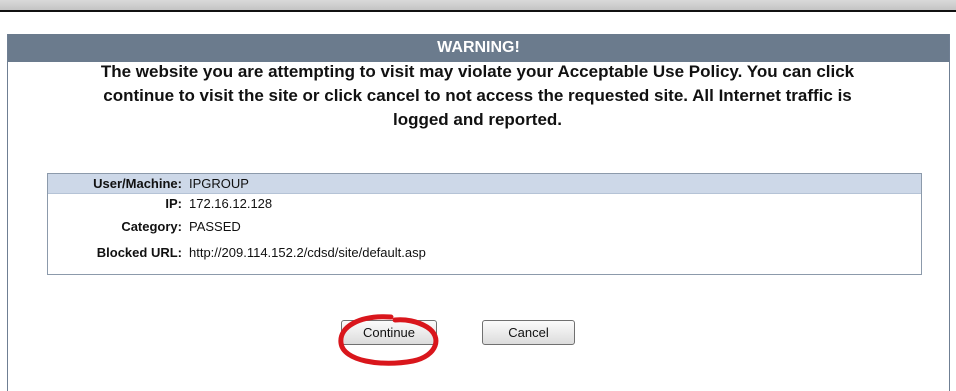  Describe the element at coordinates (478, 6) in the screenshot. I see `browser-top-bar` at that location.